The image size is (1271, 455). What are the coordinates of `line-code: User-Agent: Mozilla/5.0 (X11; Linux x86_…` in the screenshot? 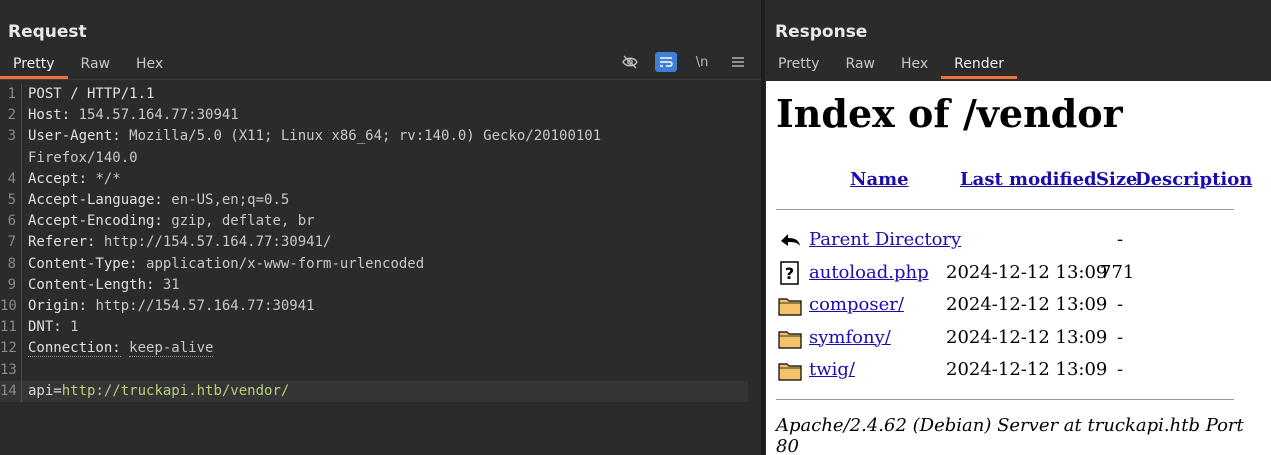 It's located at (311, 136).